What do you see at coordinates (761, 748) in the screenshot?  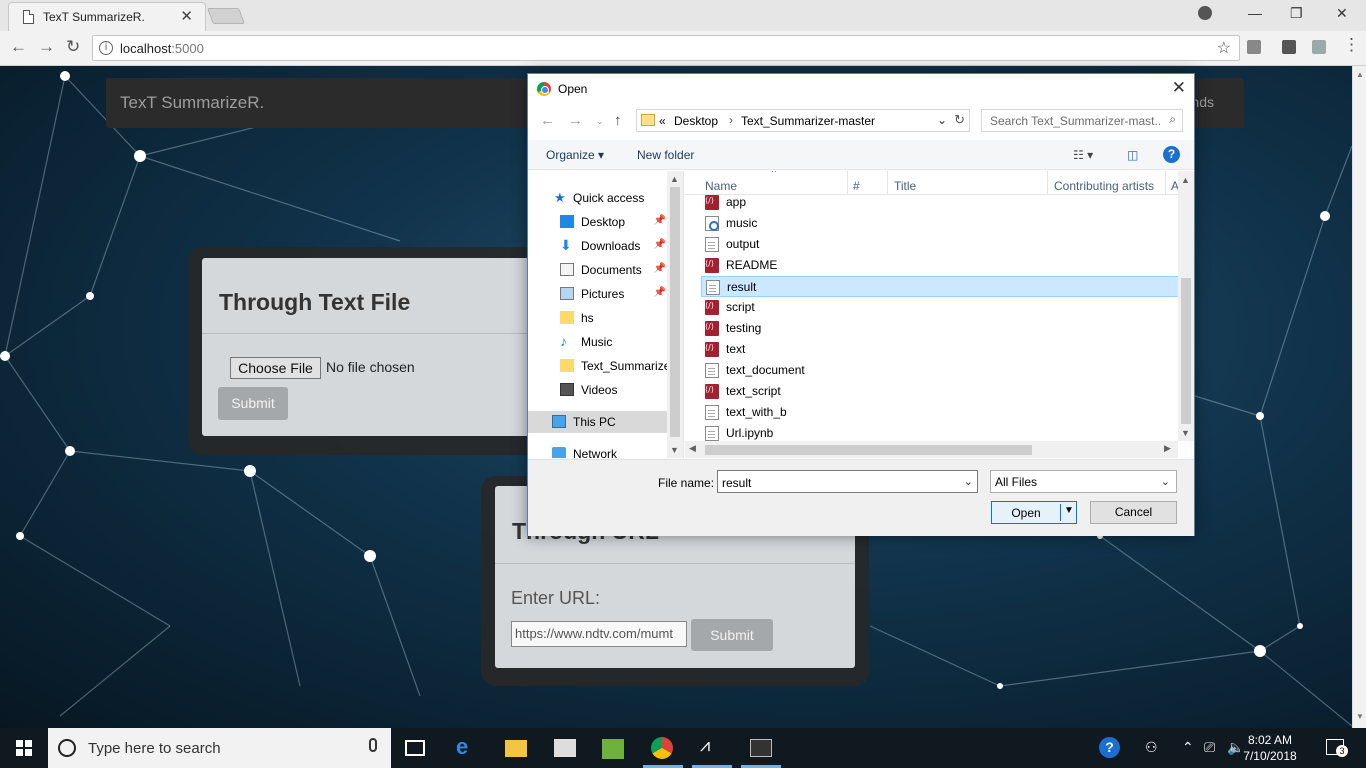 I see `command-prompt-icon` at bounding box center [761, 748].